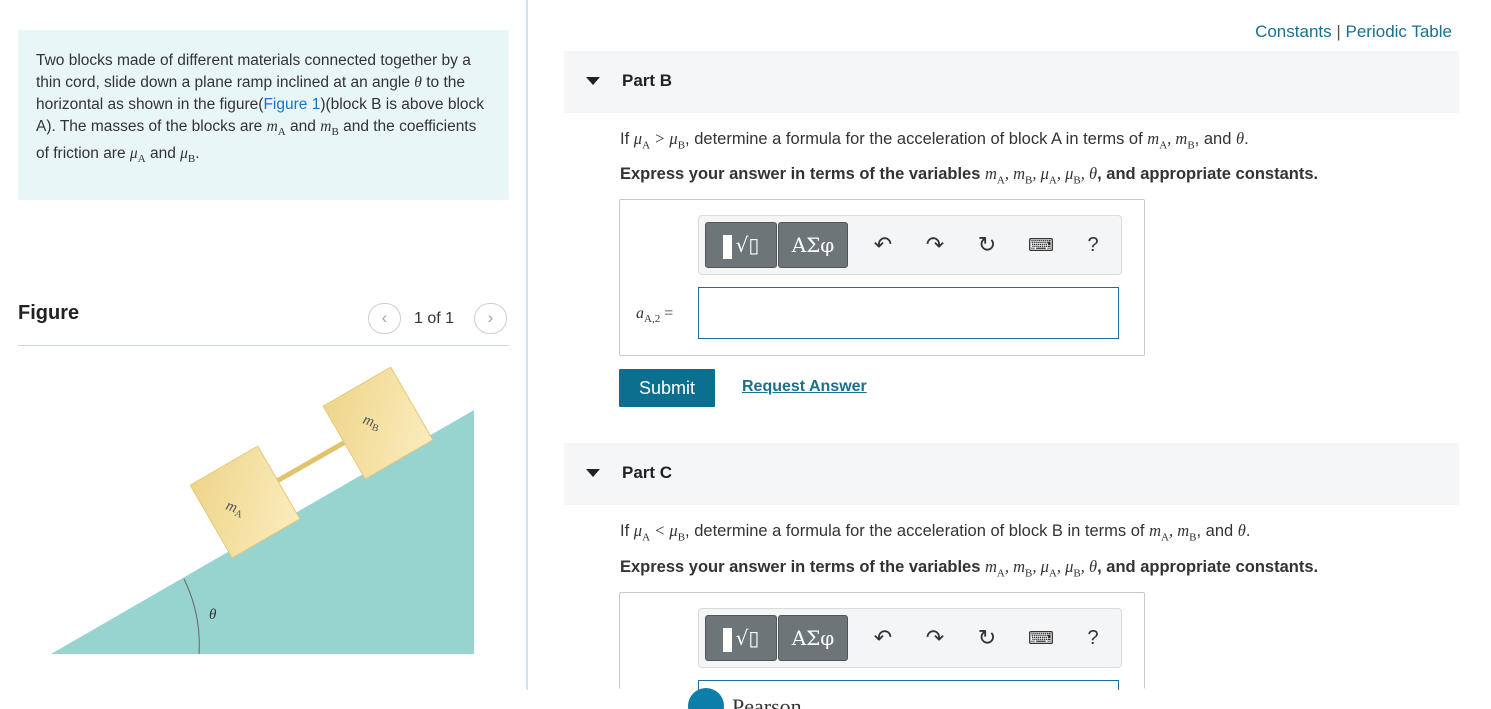 Image resolution: width=1491 pixels, height=709 pixels. Describe the element at coordinates (329, 128) in the screenshot. I see `mass-b-symbol: mB` at that location.